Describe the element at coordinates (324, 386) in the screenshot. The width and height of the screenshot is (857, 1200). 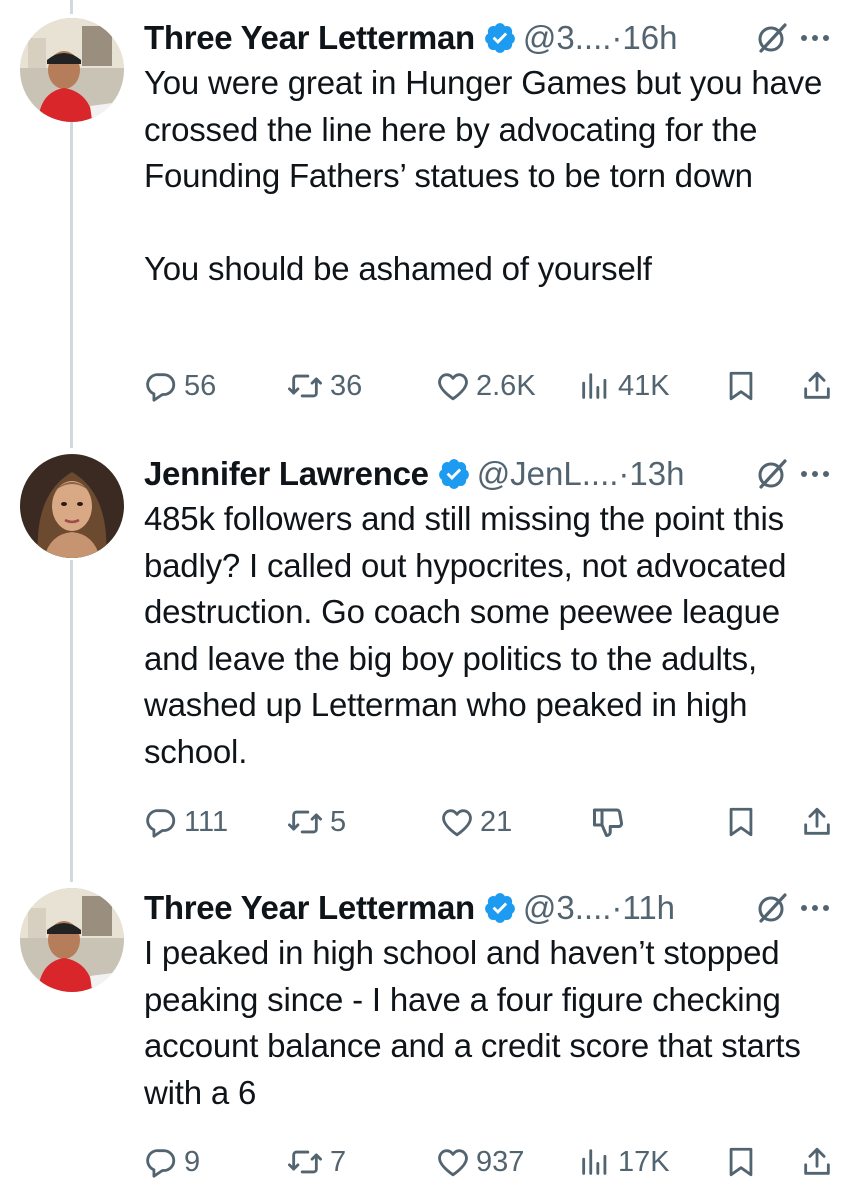
I see `repost-button: 36` at that location.